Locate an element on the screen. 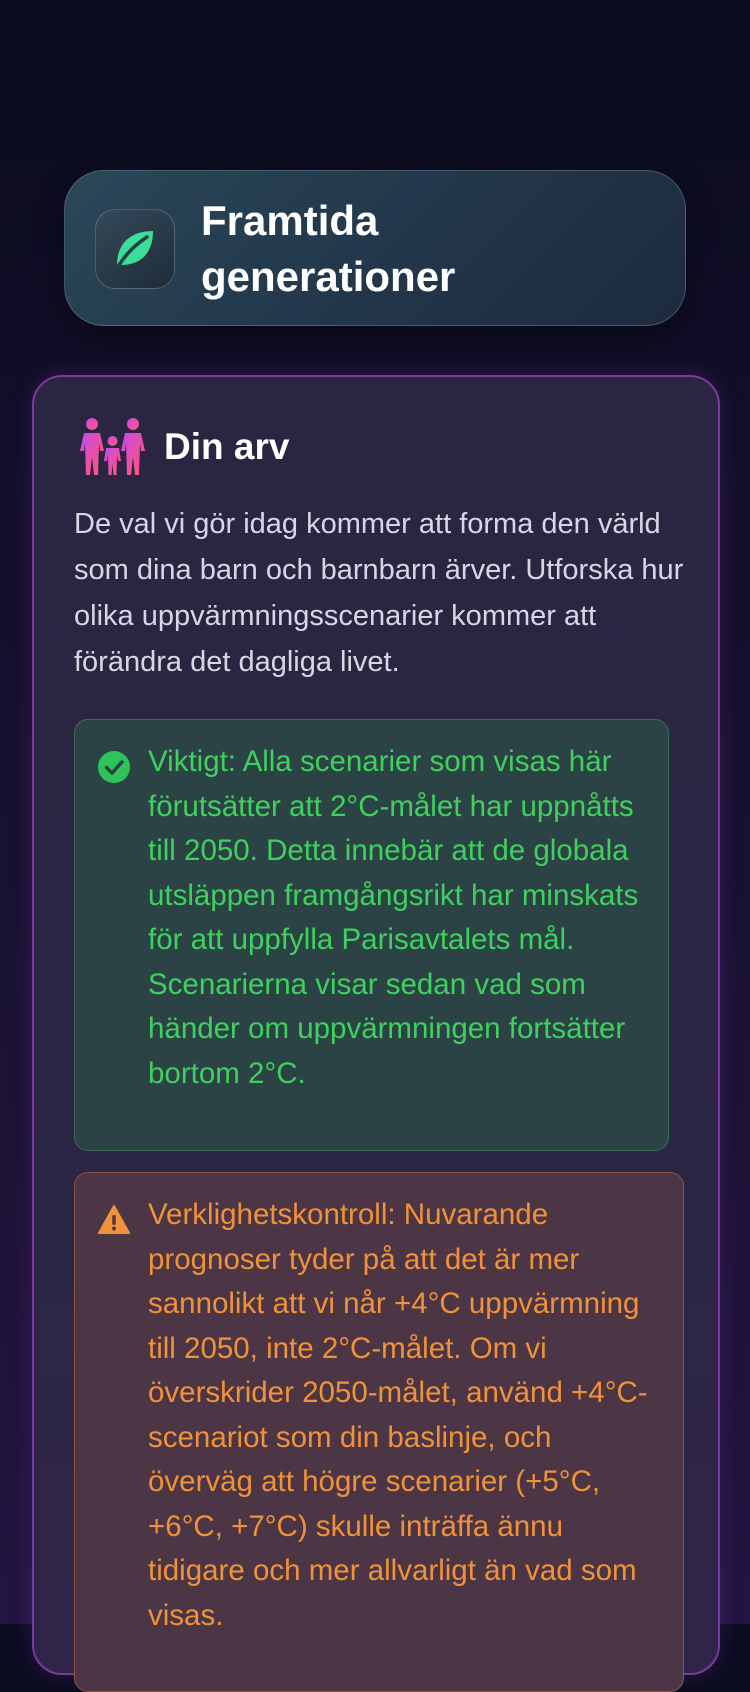  check-circle-icon is located at coordinates (114, 767).